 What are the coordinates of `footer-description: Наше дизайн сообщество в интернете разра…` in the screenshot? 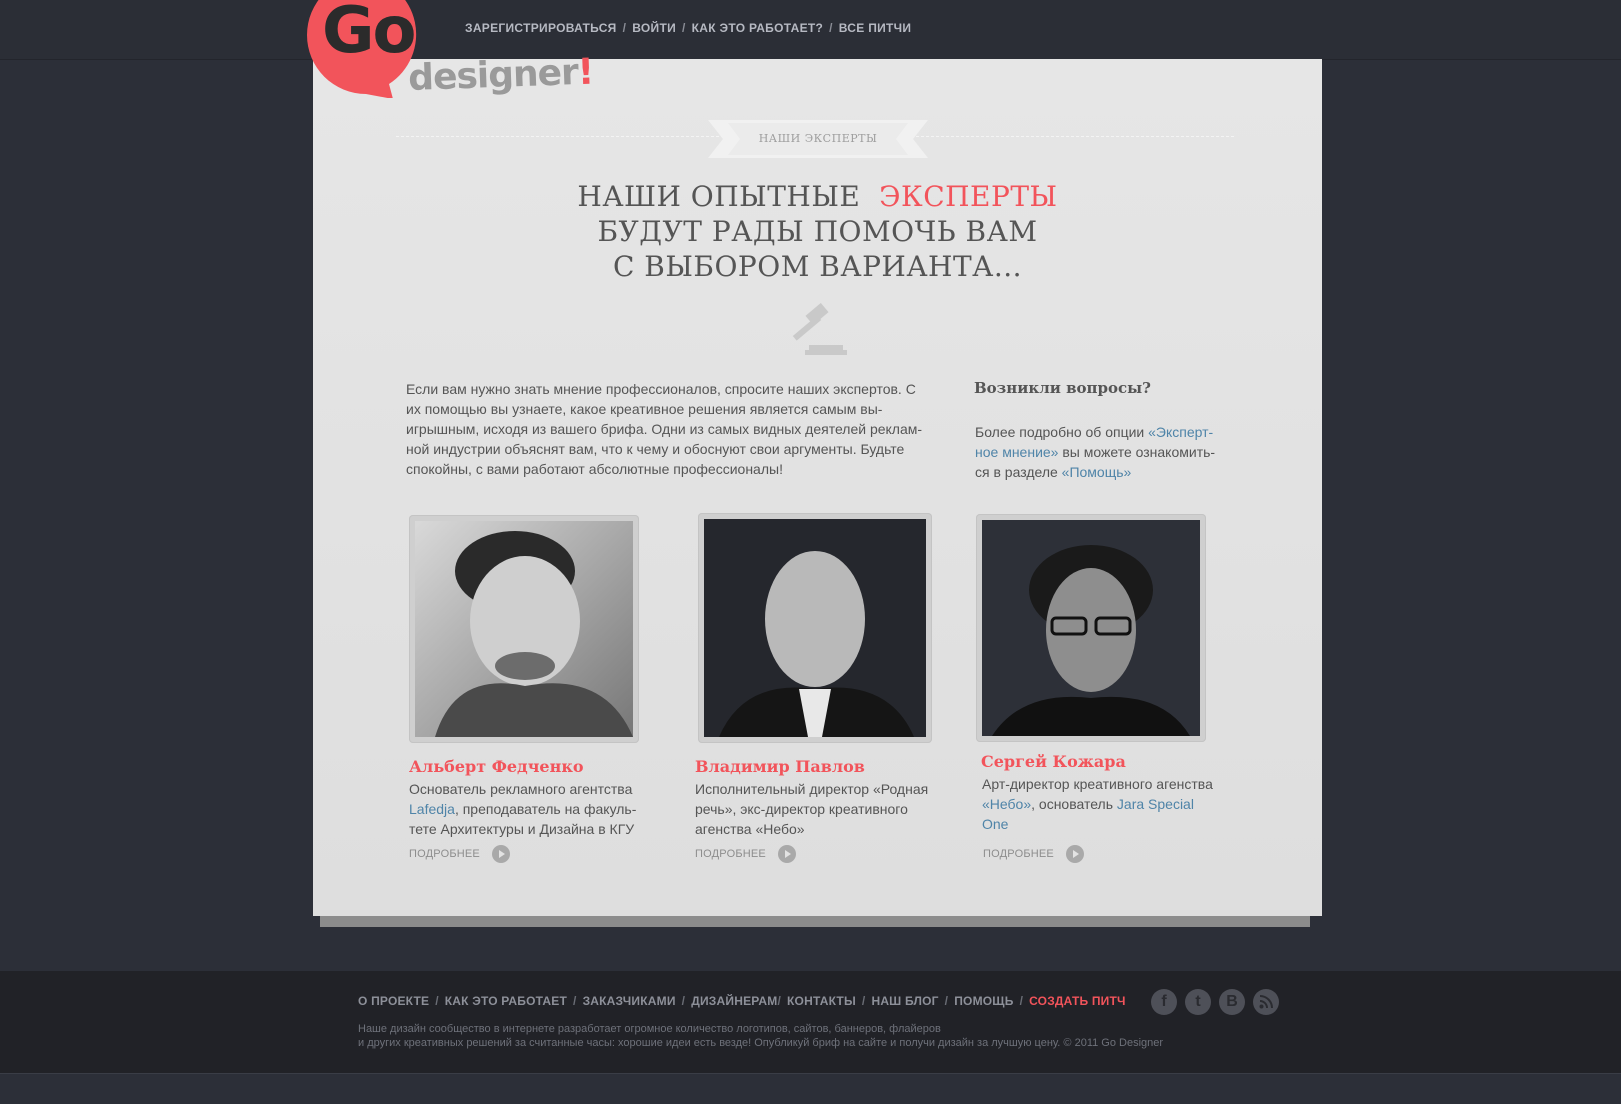 It's located at (761, 1036).